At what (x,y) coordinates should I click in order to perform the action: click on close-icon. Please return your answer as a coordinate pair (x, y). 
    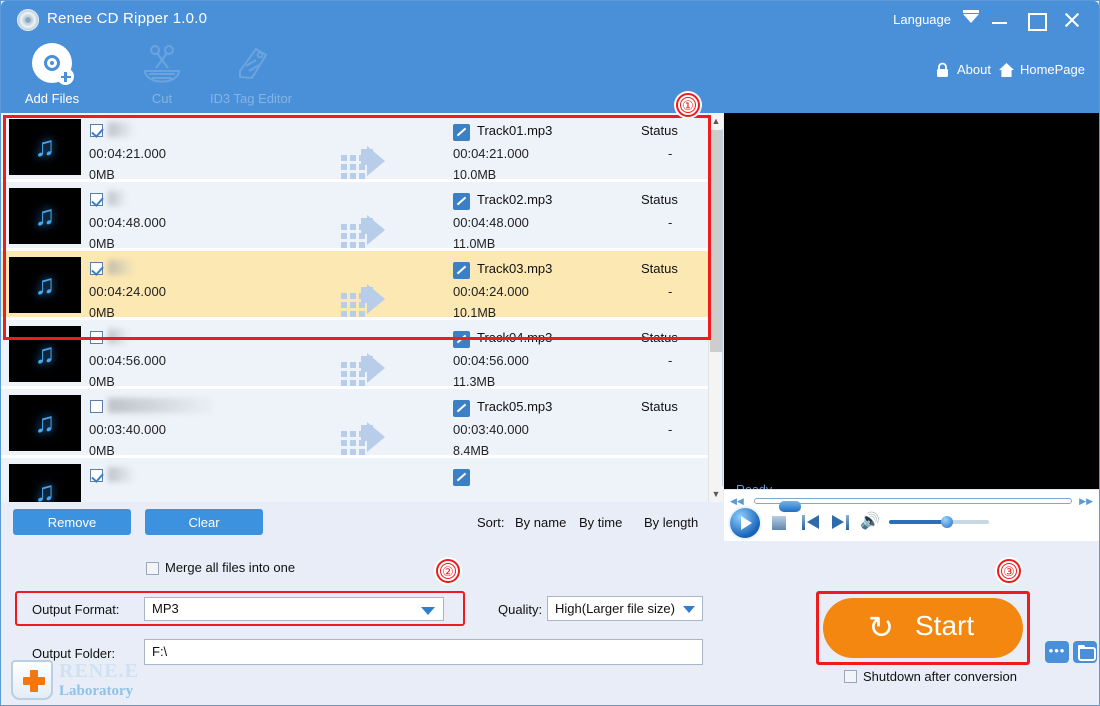
    Looking at the image, I should click on (1072, 20).